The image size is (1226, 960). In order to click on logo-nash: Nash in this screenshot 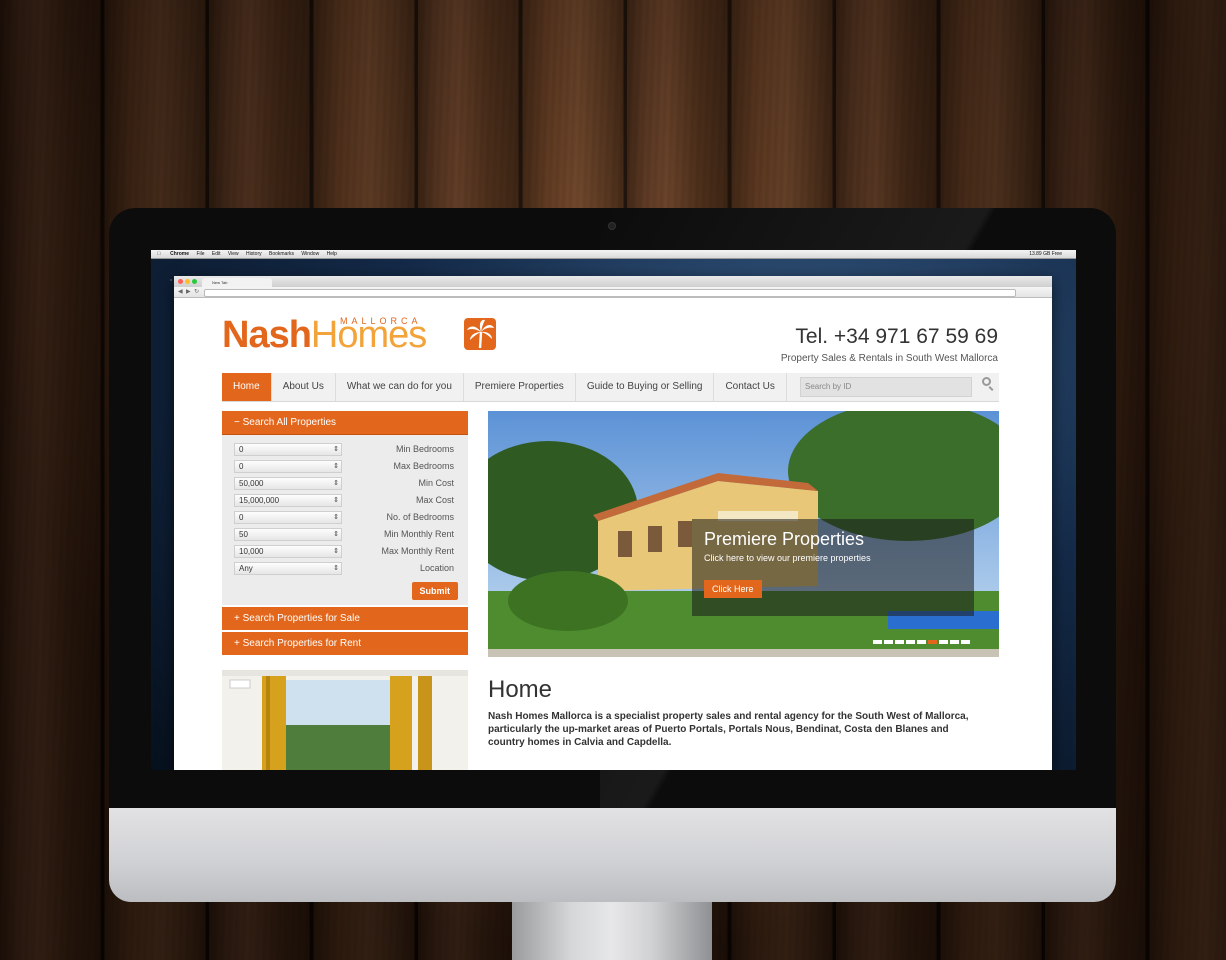, I will do `click(267, 335)`.